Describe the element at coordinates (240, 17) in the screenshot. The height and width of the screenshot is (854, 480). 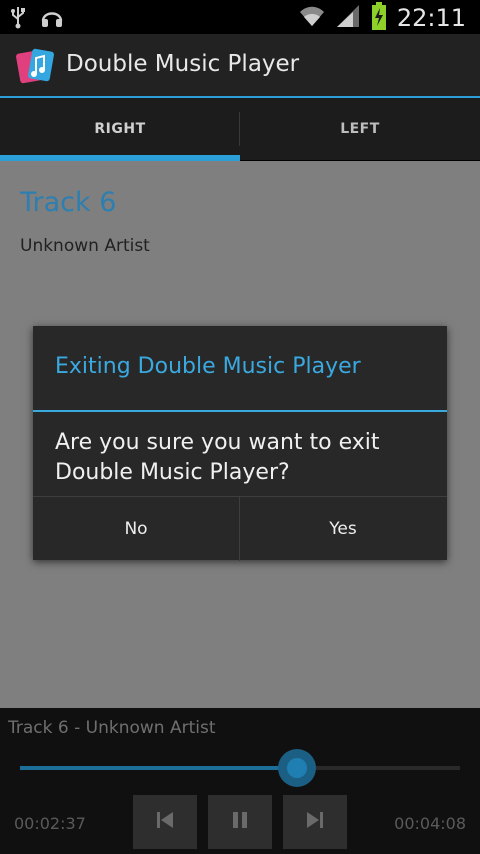
I see `status-bar: 22:11` at that location.